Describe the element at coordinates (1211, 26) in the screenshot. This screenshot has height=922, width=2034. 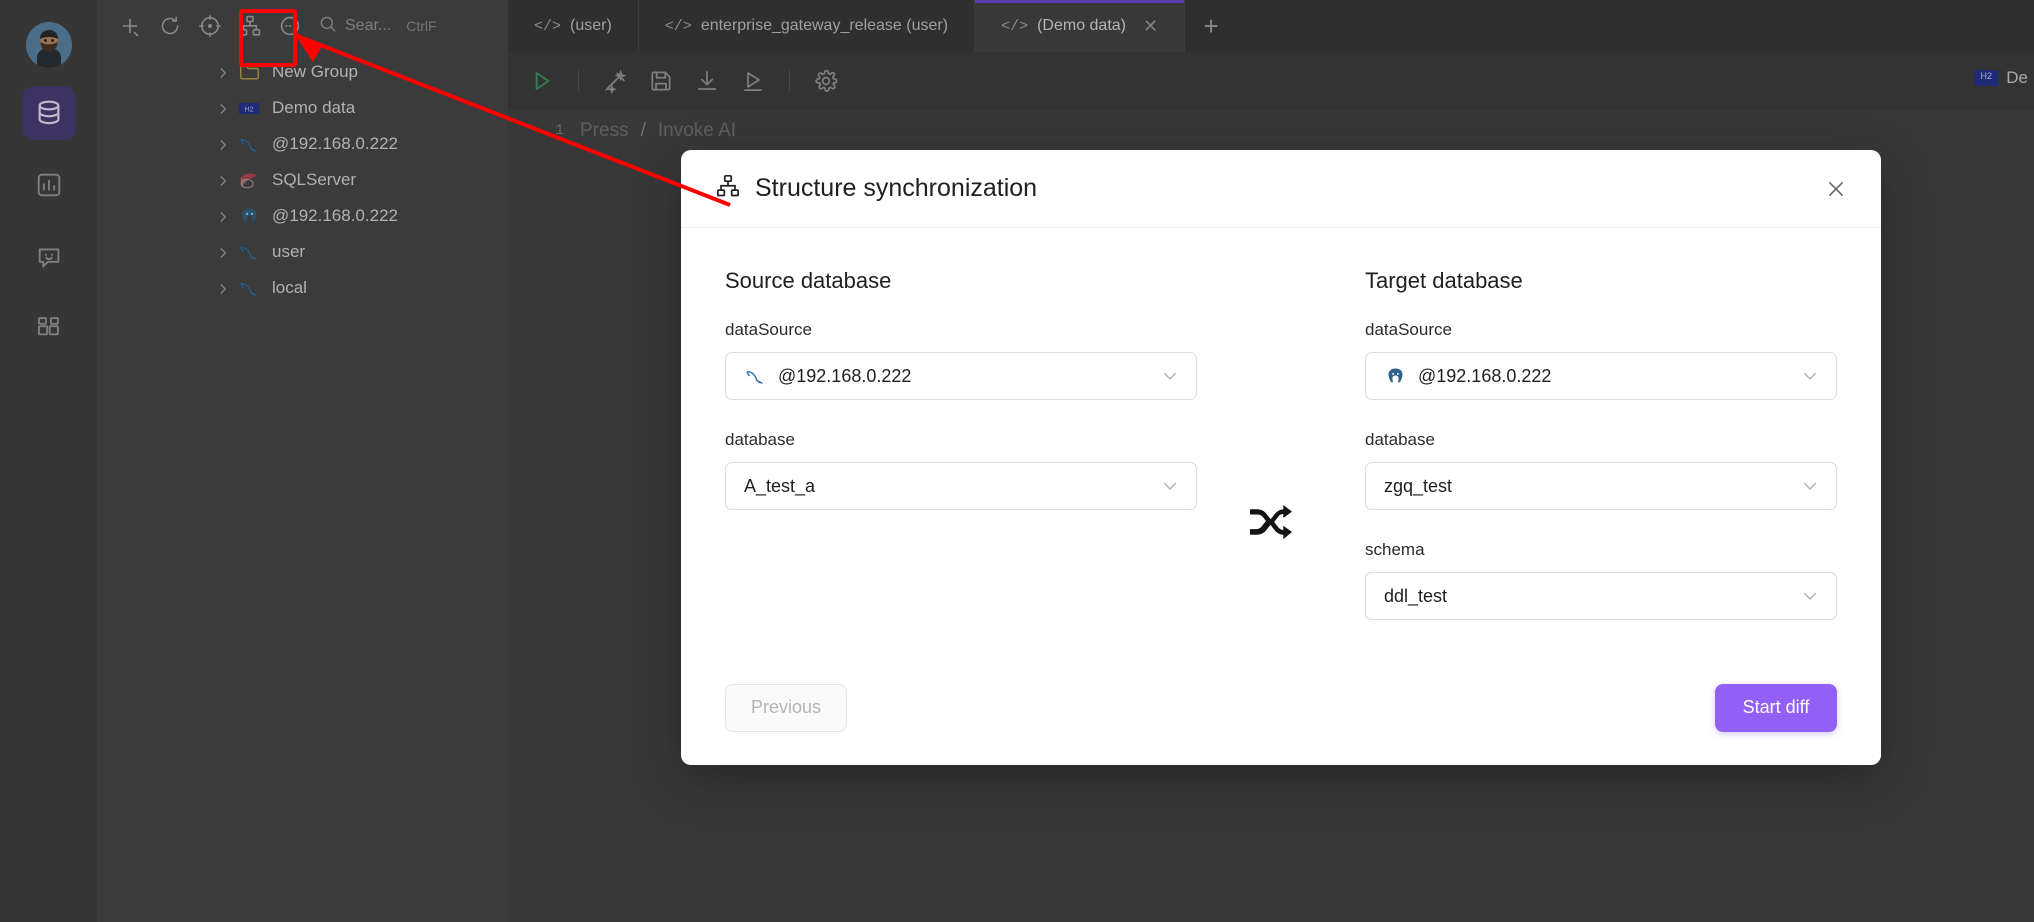
I see `new-tab-button: +` at that location.